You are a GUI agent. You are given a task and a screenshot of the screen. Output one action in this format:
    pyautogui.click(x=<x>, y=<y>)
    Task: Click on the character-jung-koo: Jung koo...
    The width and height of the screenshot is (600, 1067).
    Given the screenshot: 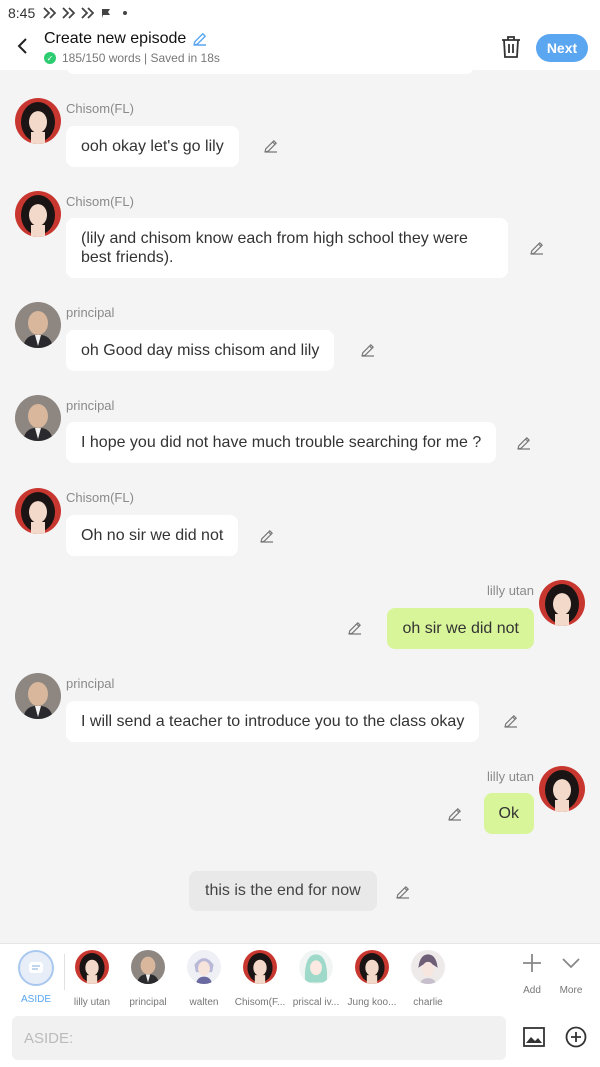 What is the action you would take?
    pyautogui.click(x=372, y=979)
    